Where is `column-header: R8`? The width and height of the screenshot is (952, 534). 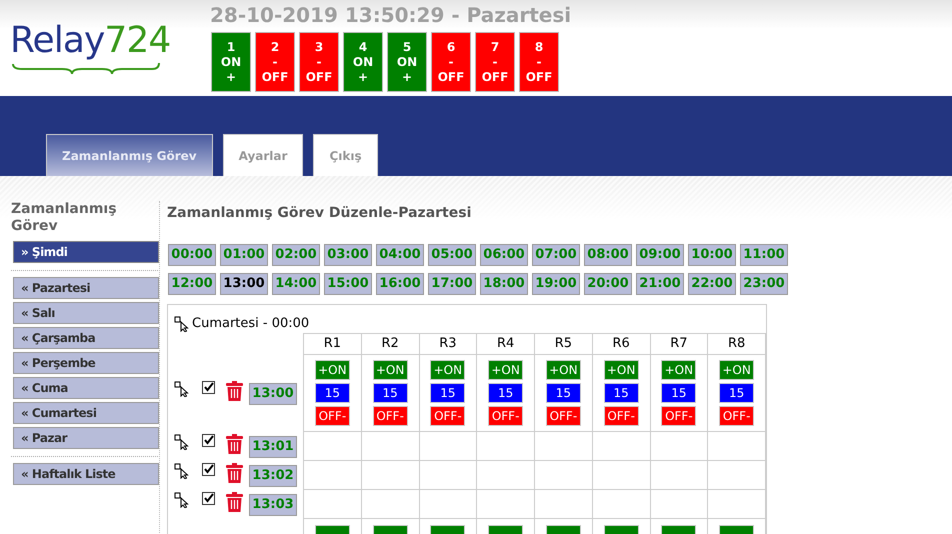
column-header: R8 is located at coordinates (737, 344).